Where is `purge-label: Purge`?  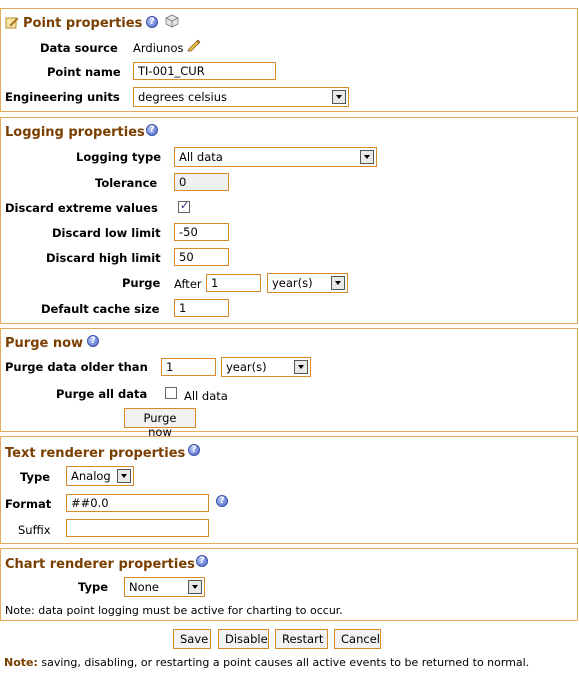
purge-label: Purge is located at coordinates (141, 283).